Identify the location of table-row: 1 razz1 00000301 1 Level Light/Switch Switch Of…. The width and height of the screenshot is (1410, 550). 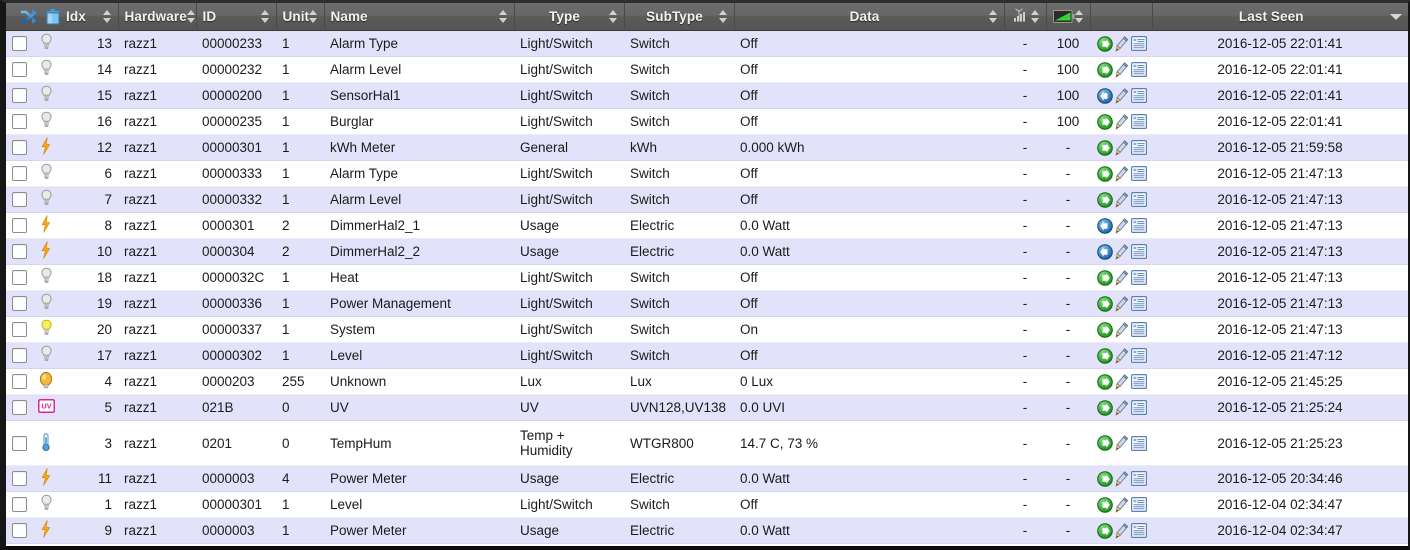
(707, 504).